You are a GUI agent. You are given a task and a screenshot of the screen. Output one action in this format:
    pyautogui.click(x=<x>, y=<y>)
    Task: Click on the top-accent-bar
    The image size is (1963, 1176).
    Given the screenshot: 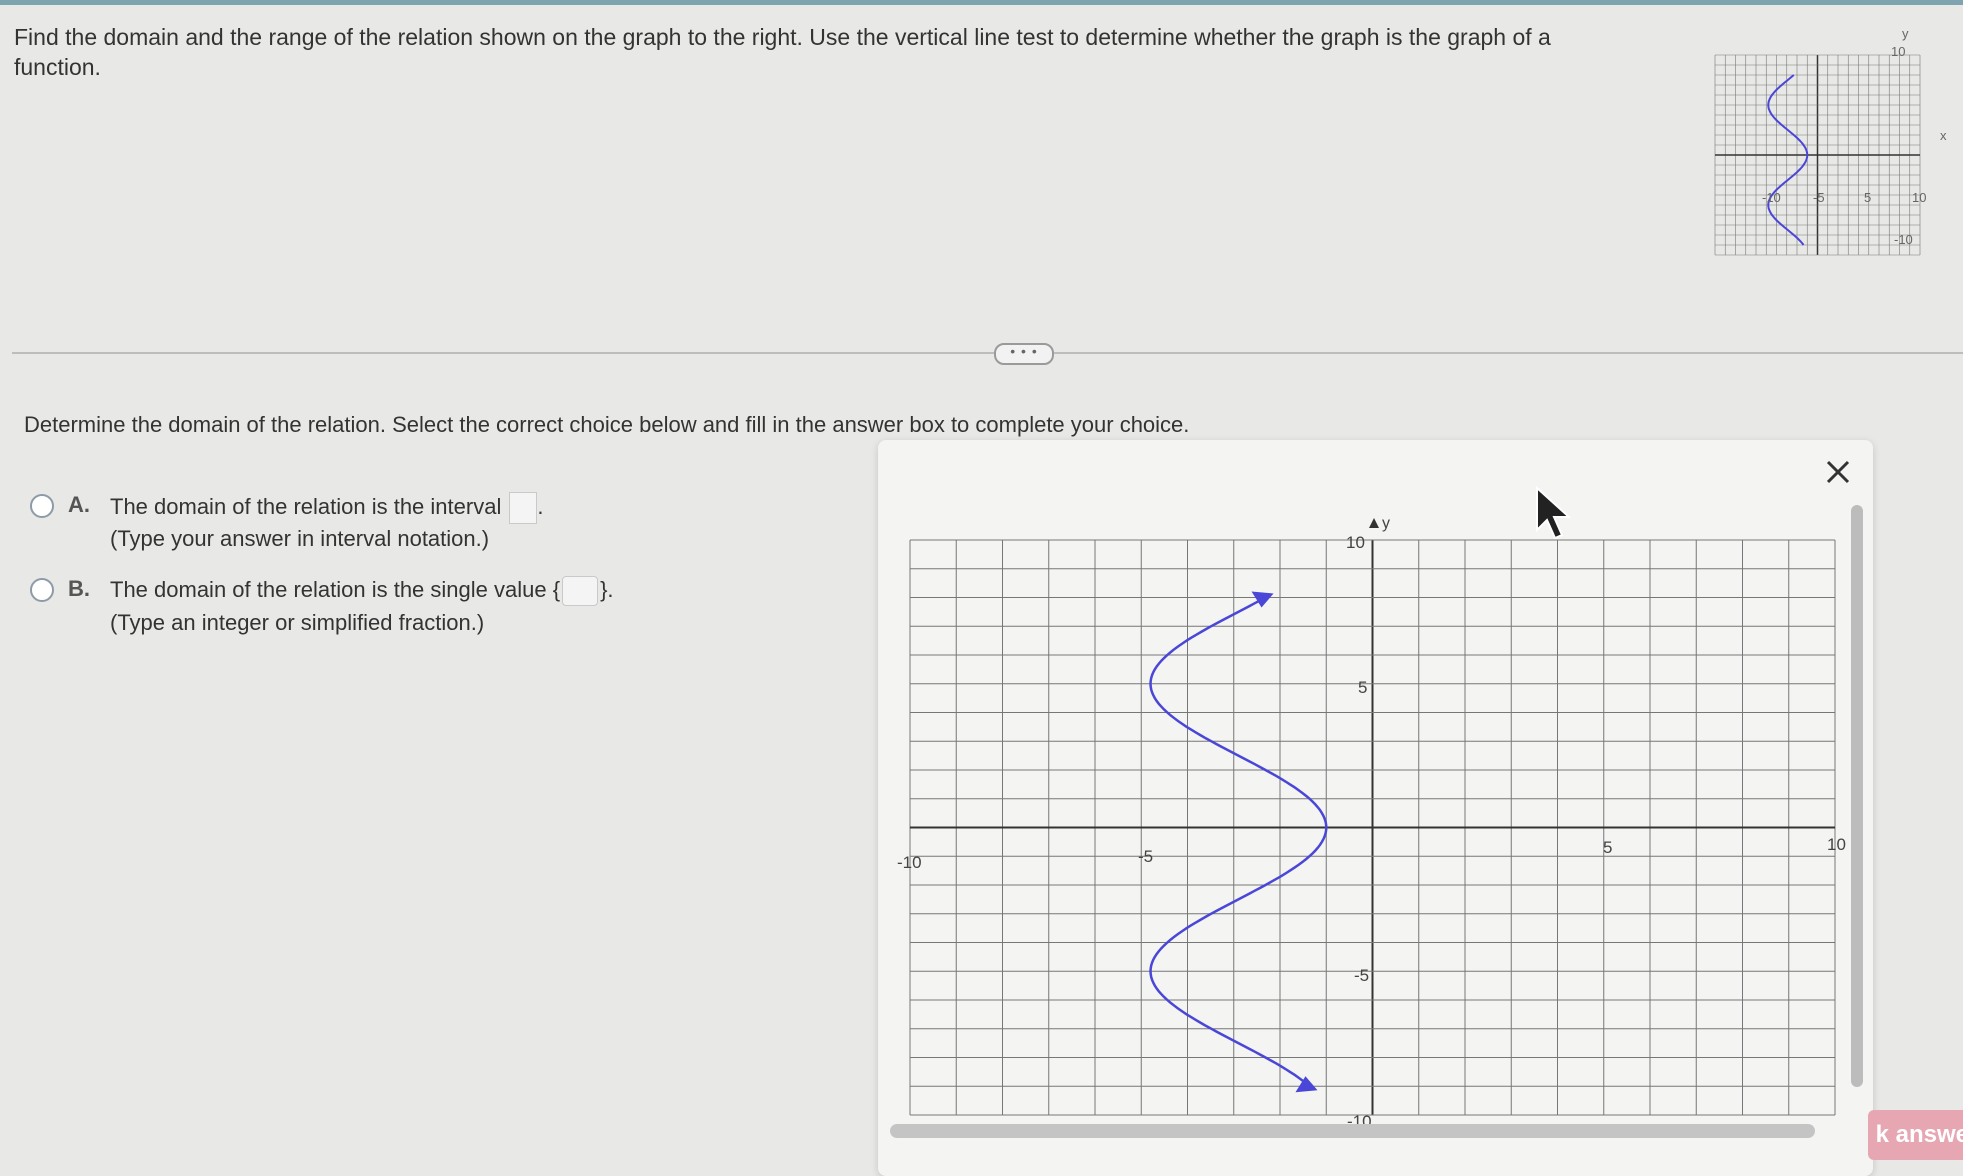 What is the action you would take?
    pyautogui.click(x=981, y=2)
    